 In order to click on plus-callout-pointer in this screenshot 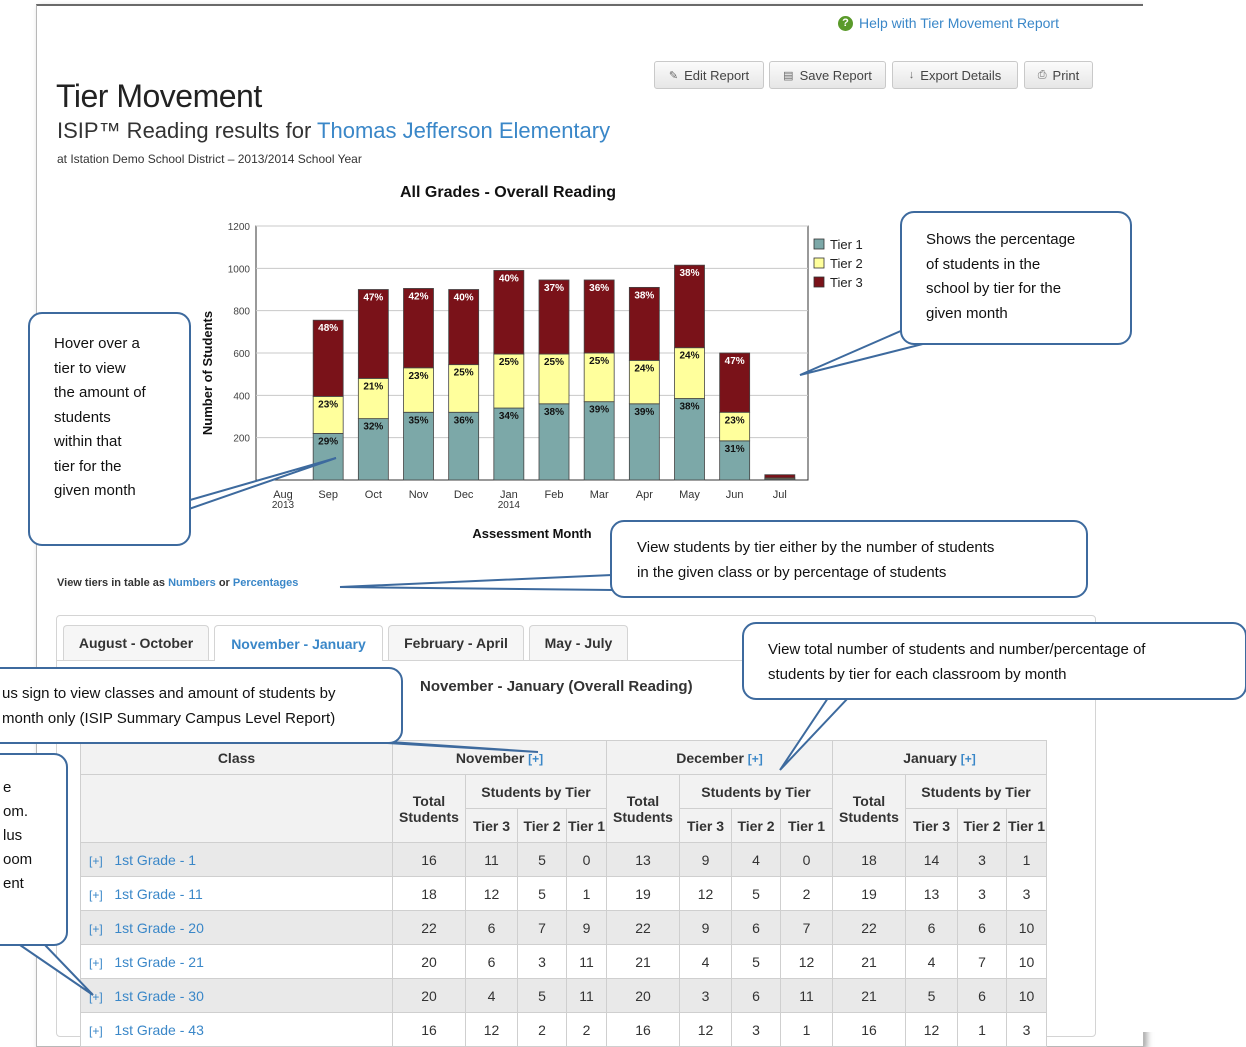, I will do `click(454, 747)`.